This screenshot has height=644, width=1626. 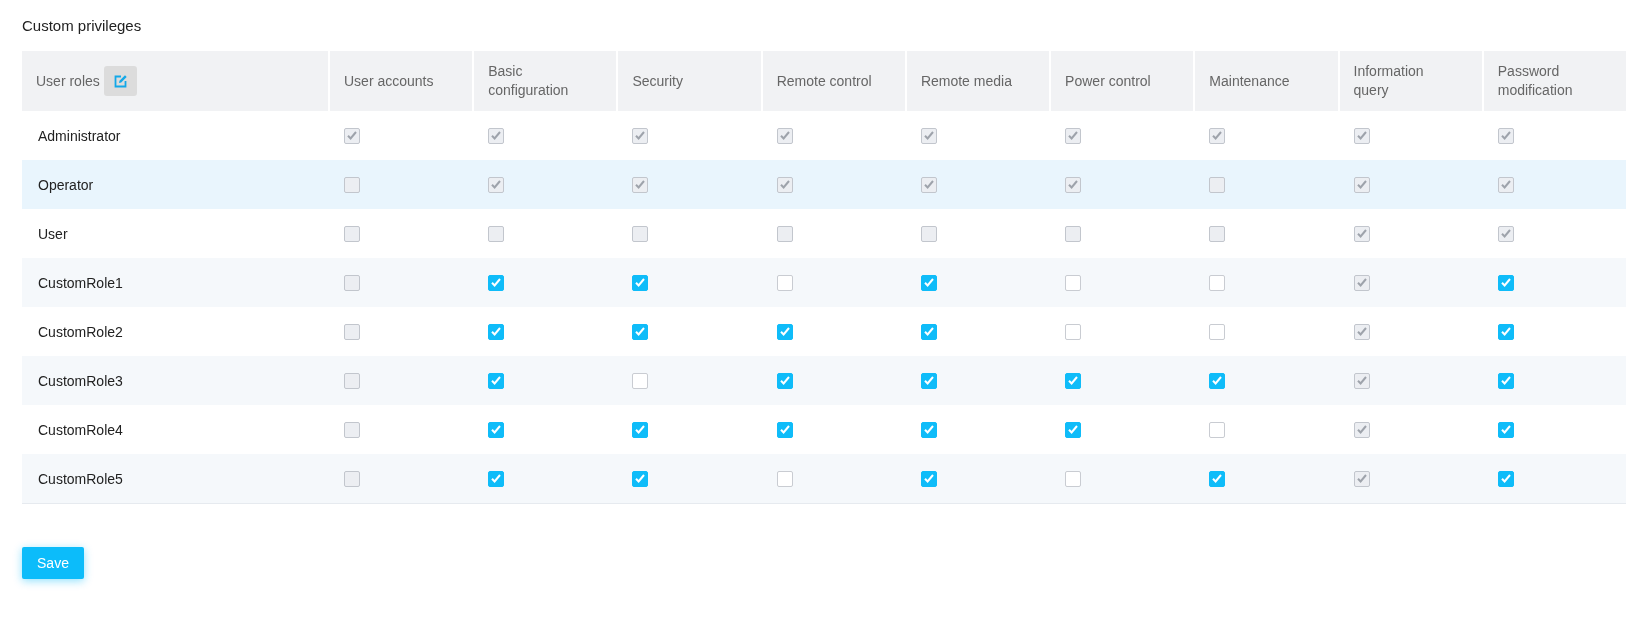 What do you see at coordinates (82, 26) in the screenshot?
I see `section-title: Custom privileges` at bounding box center [82, 26].